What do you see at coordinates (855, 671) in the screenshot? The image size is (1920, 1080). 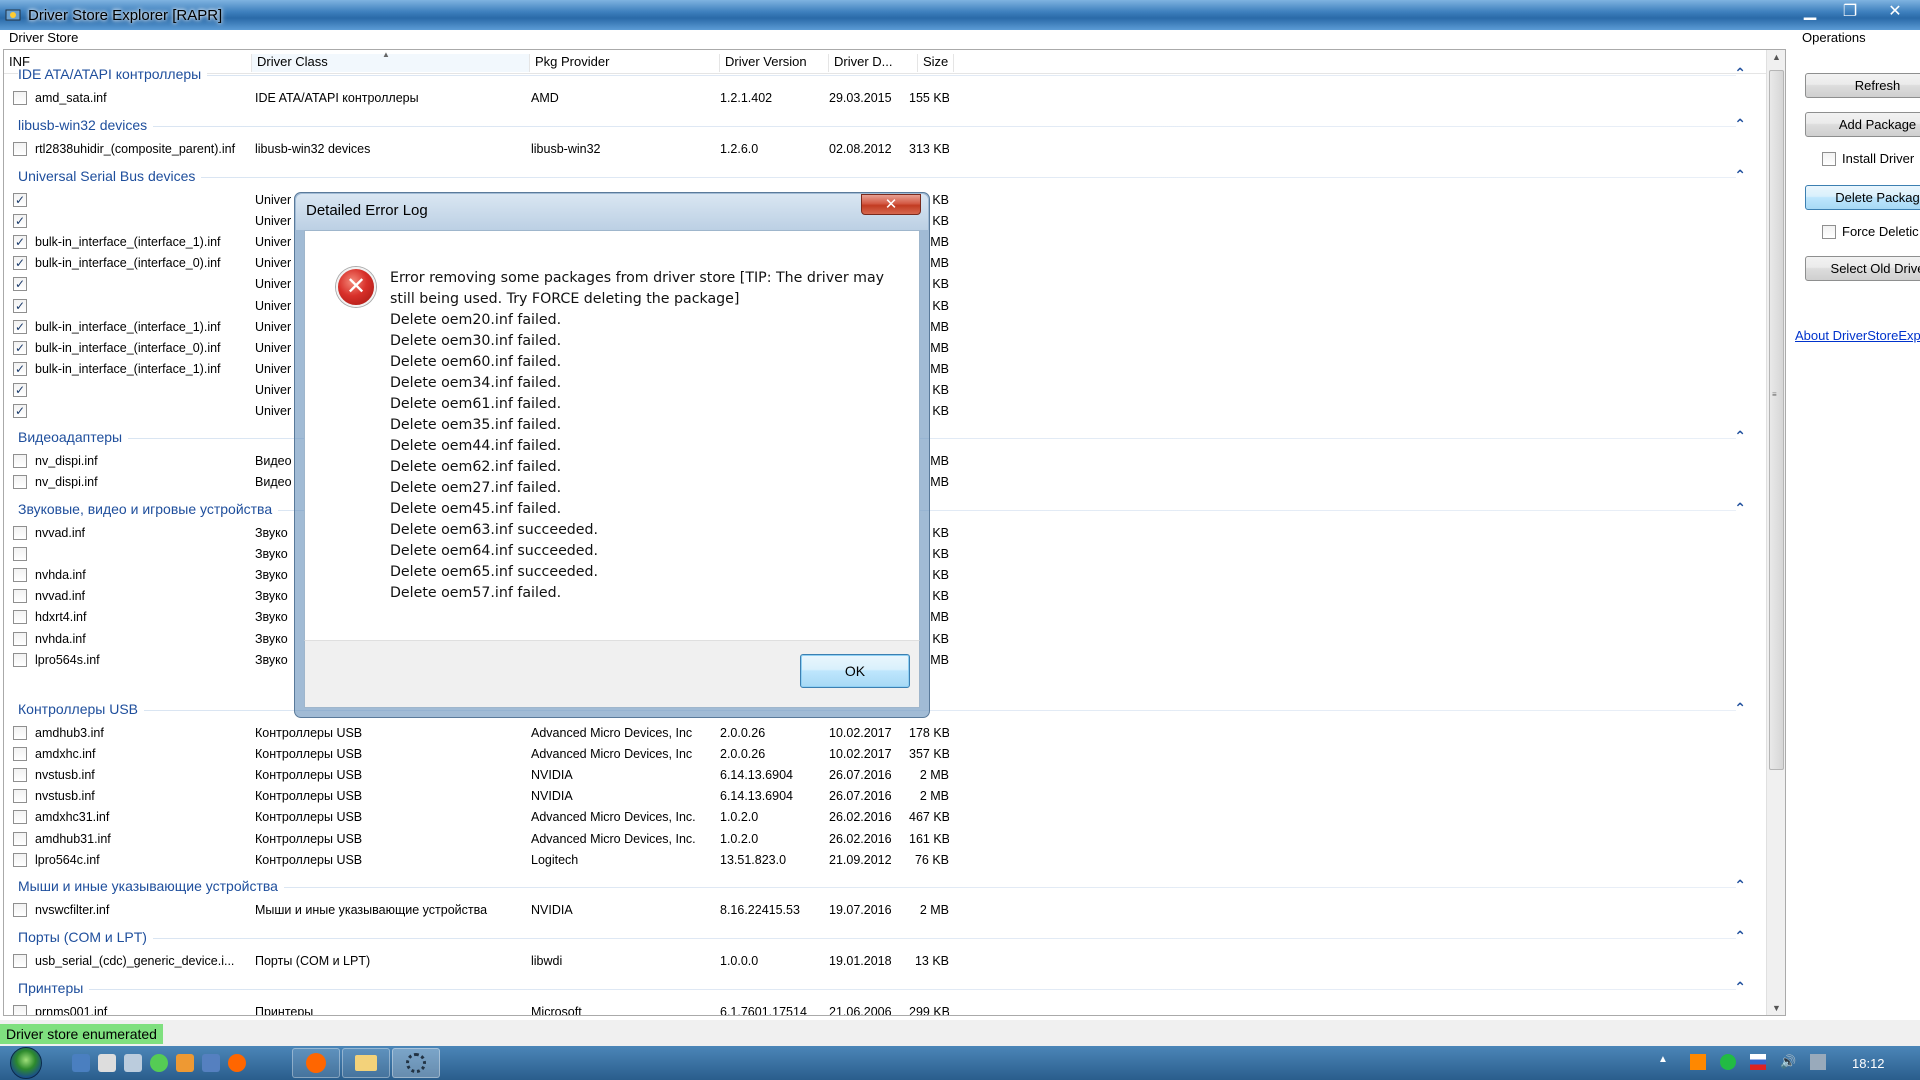 I see `ok-button: OK` at bounding box center [855, 671].